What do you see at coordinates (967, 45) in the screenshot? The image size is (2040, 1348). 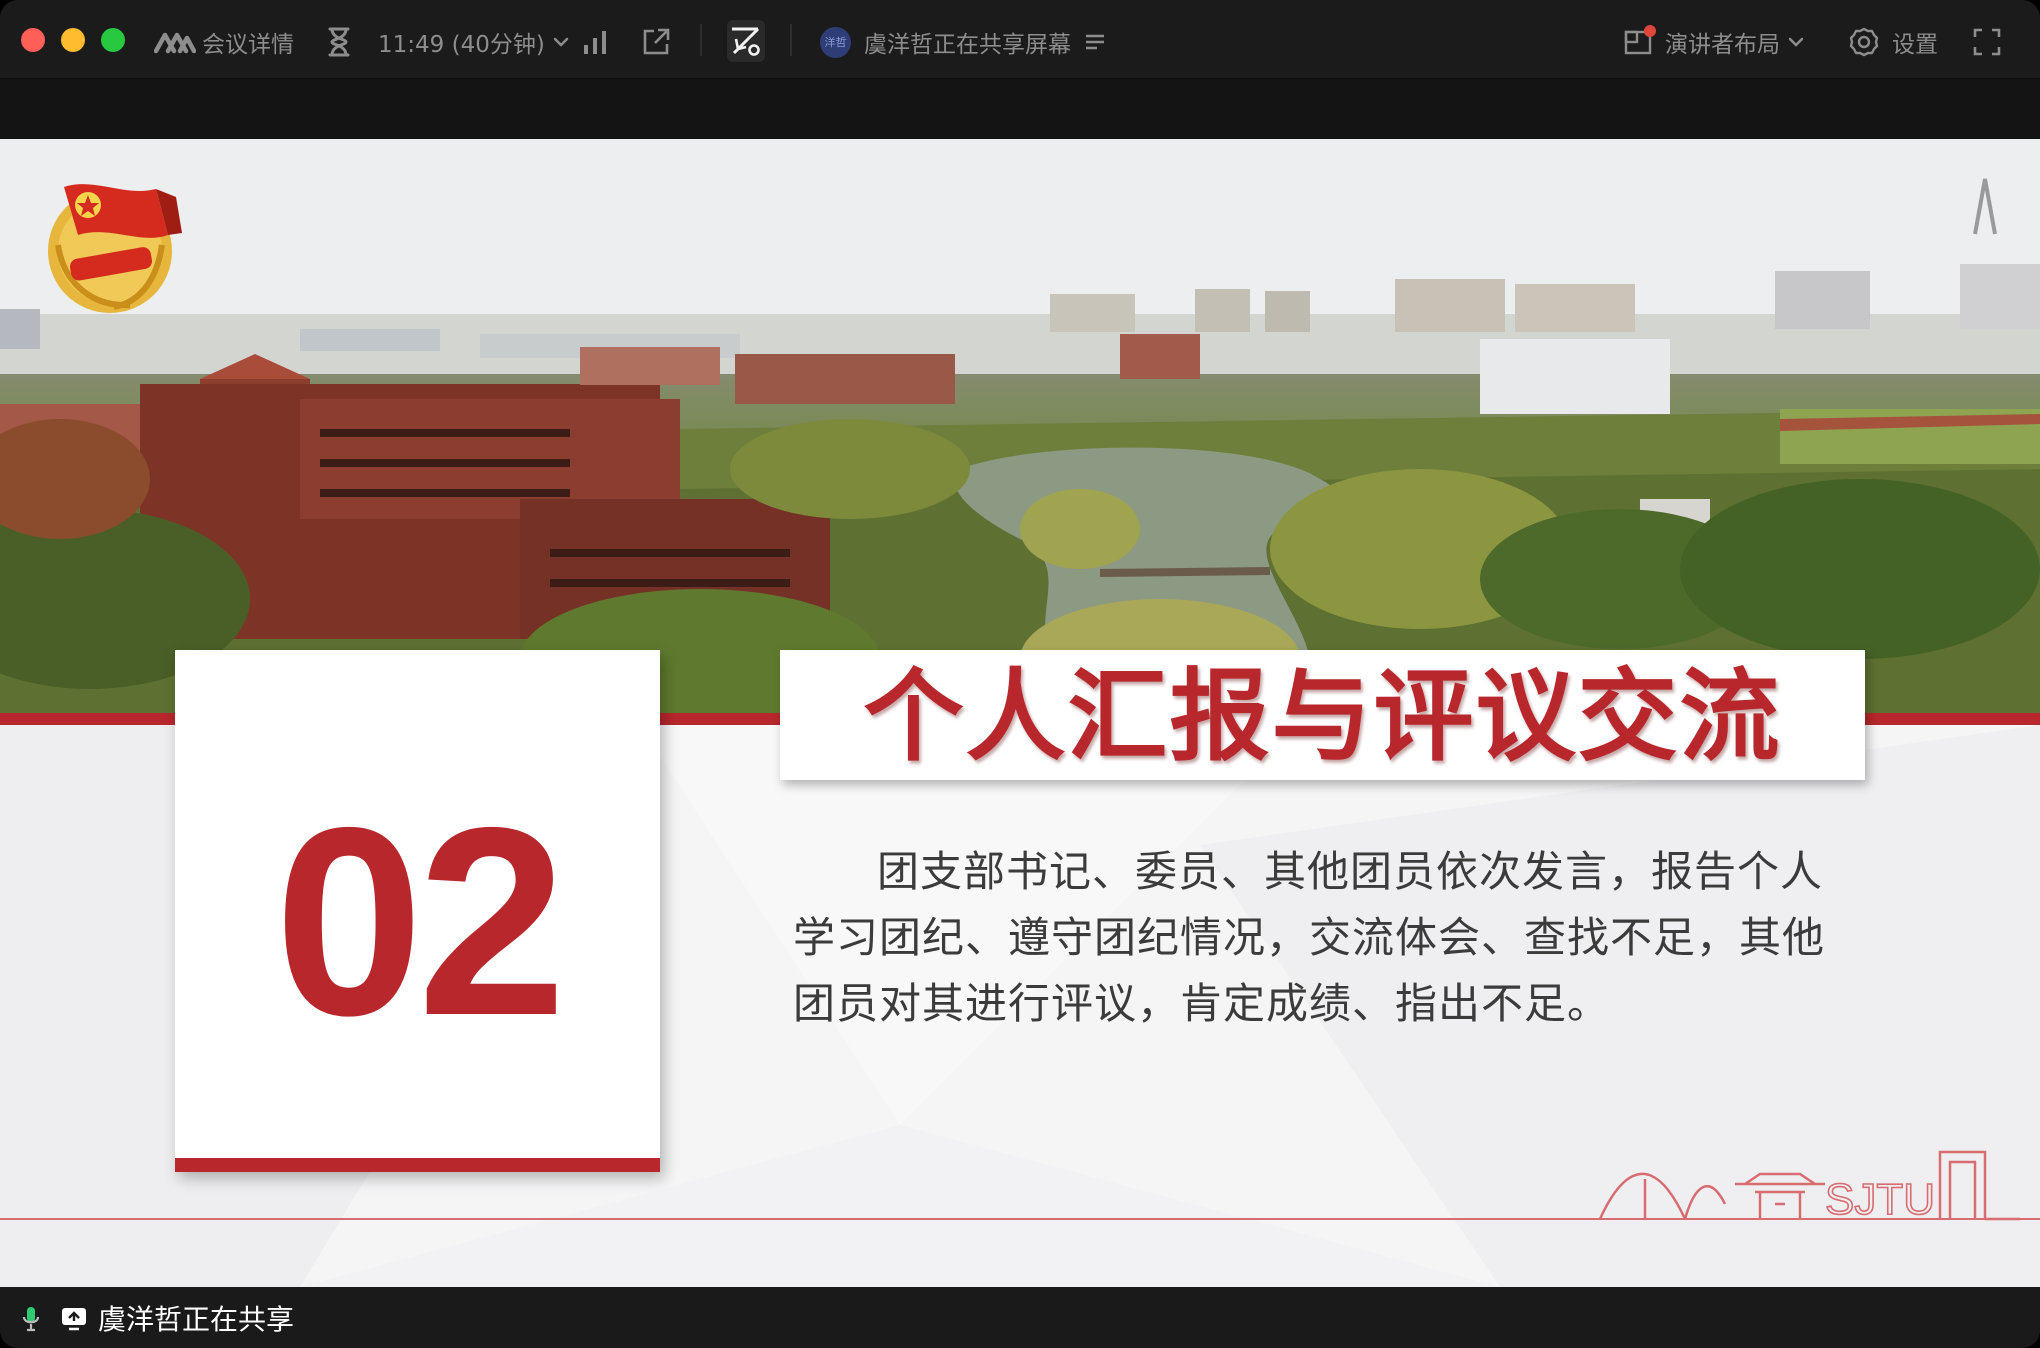 I see `sharing-status-label: 虞洋哲正在共享屏幕` at bounding box center [967, 45].